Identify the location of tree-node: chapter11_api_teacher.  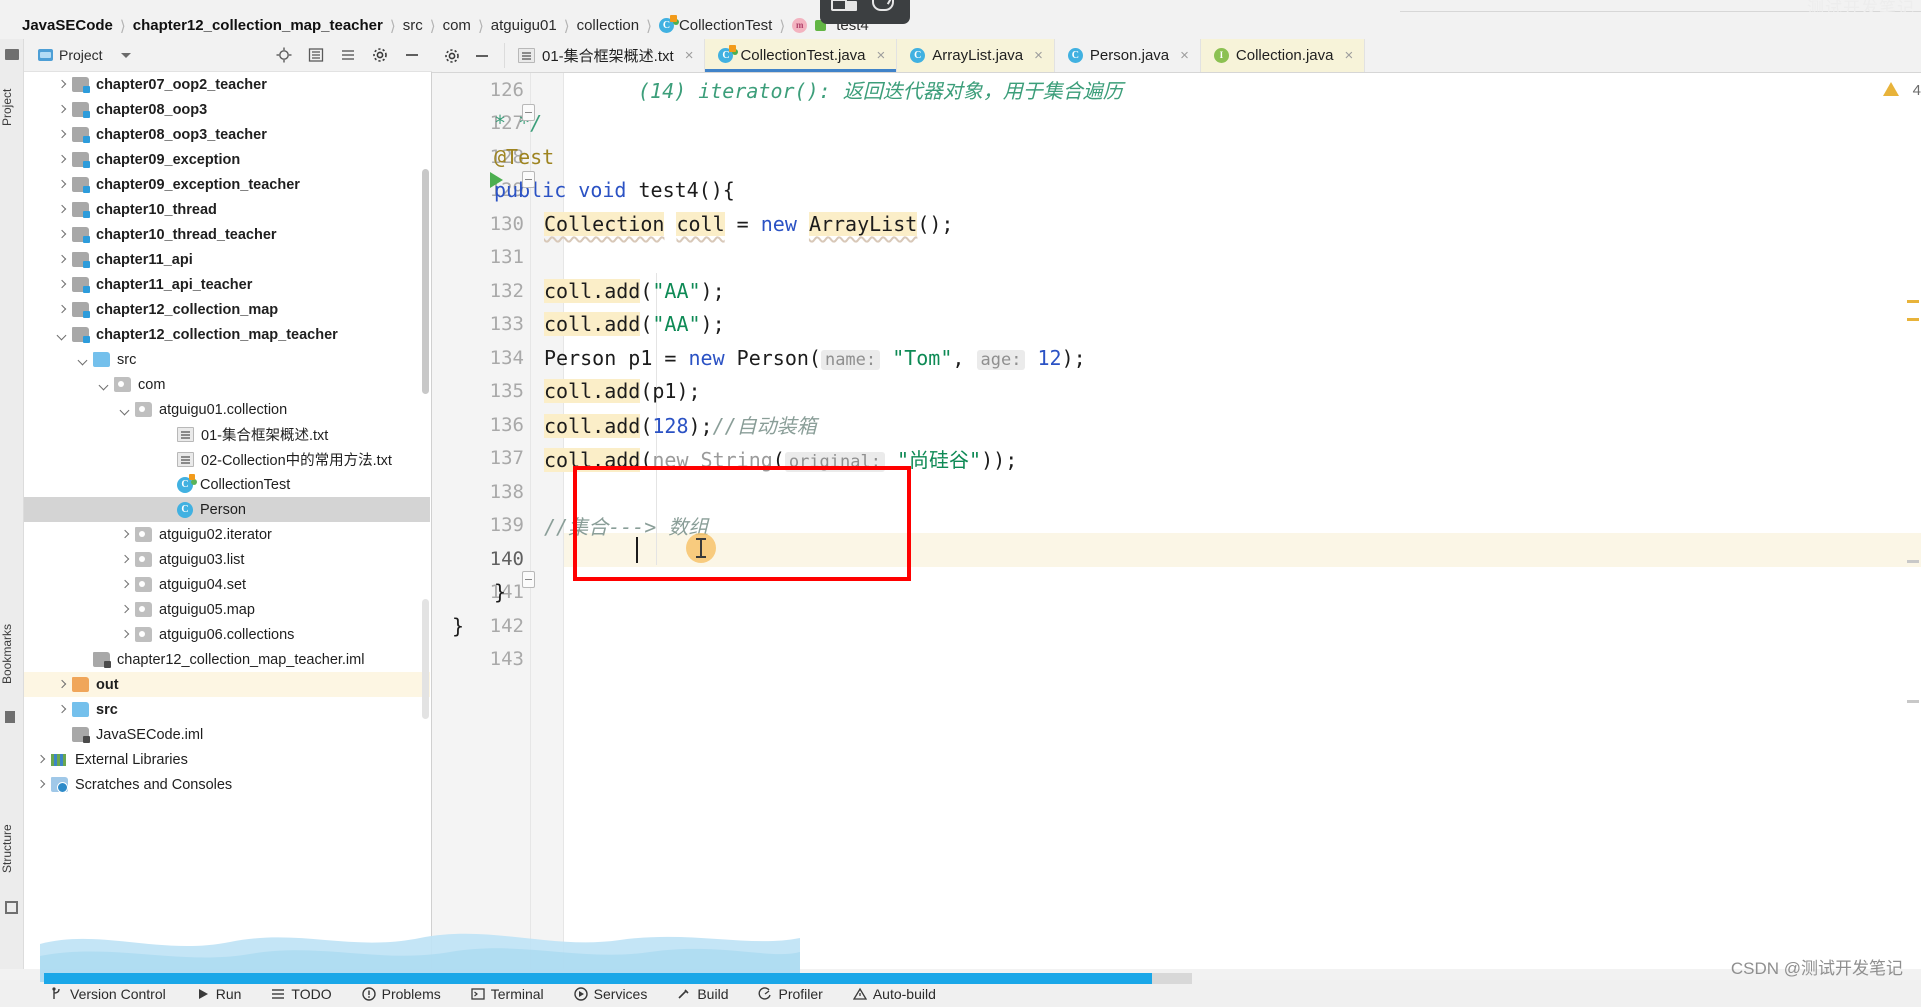
(227, 284).